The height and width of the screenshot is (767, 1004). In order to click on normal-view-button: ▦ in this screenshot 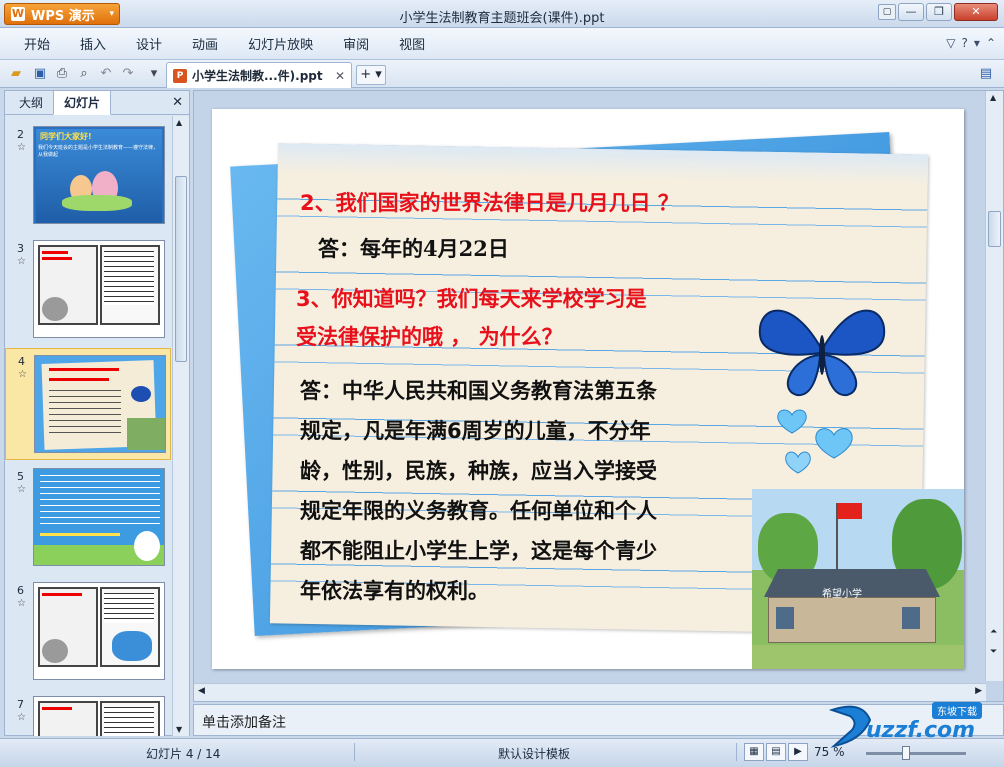, I will do `click(754, 752)`.